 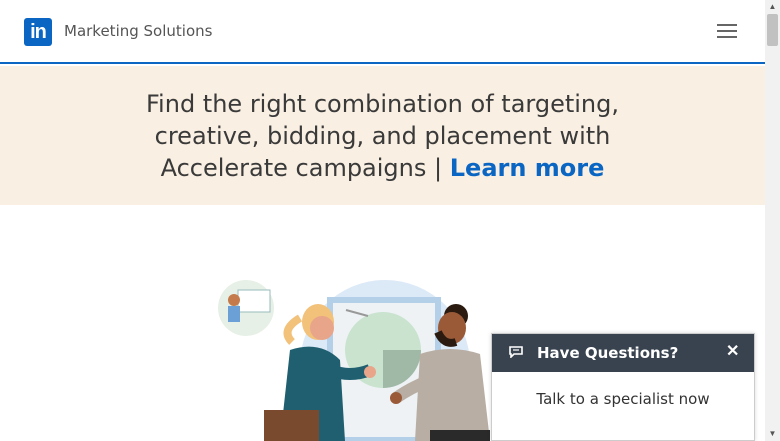 What do you see at coordinates (729, 32) in the screenshot?
I see `hamburger-menu-icon` at bounding box center [729, 32].